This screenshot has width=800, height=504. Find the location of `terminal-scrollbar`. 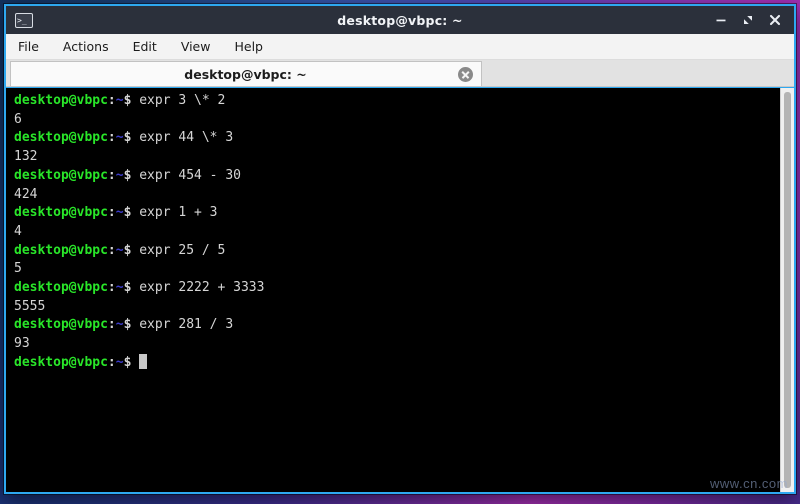

terminal-scrollbar is located at coordinates (787, 290).